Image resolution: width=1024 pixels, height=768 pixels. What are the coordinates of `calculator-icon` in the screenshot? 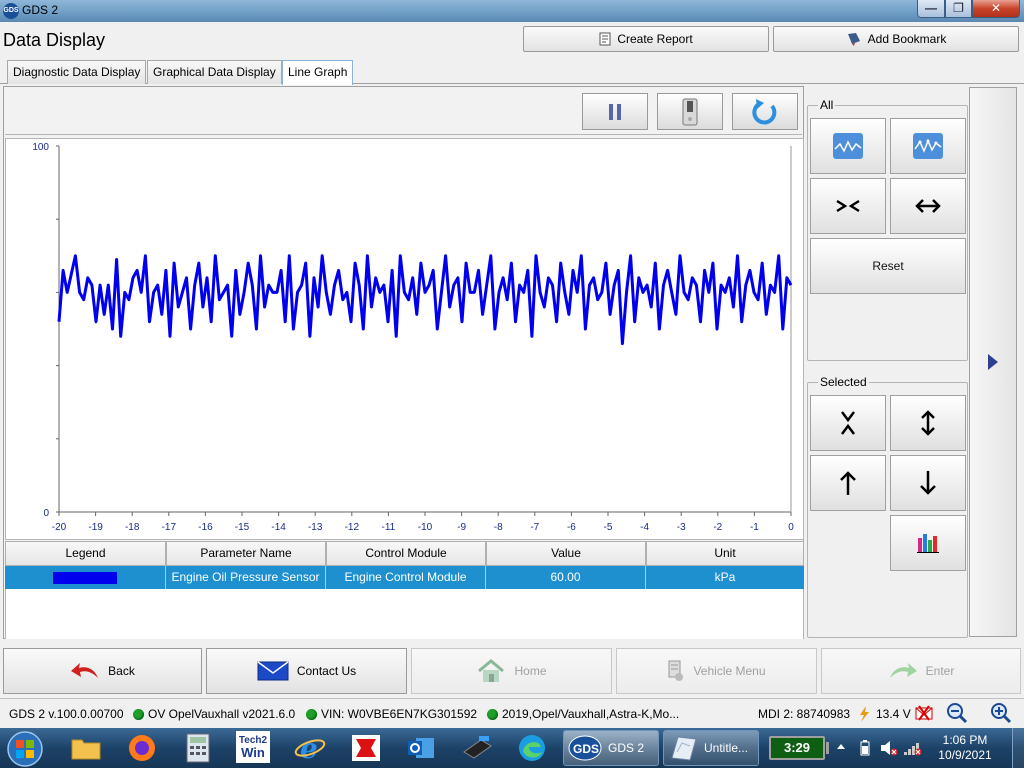 It's located at (198, 748).